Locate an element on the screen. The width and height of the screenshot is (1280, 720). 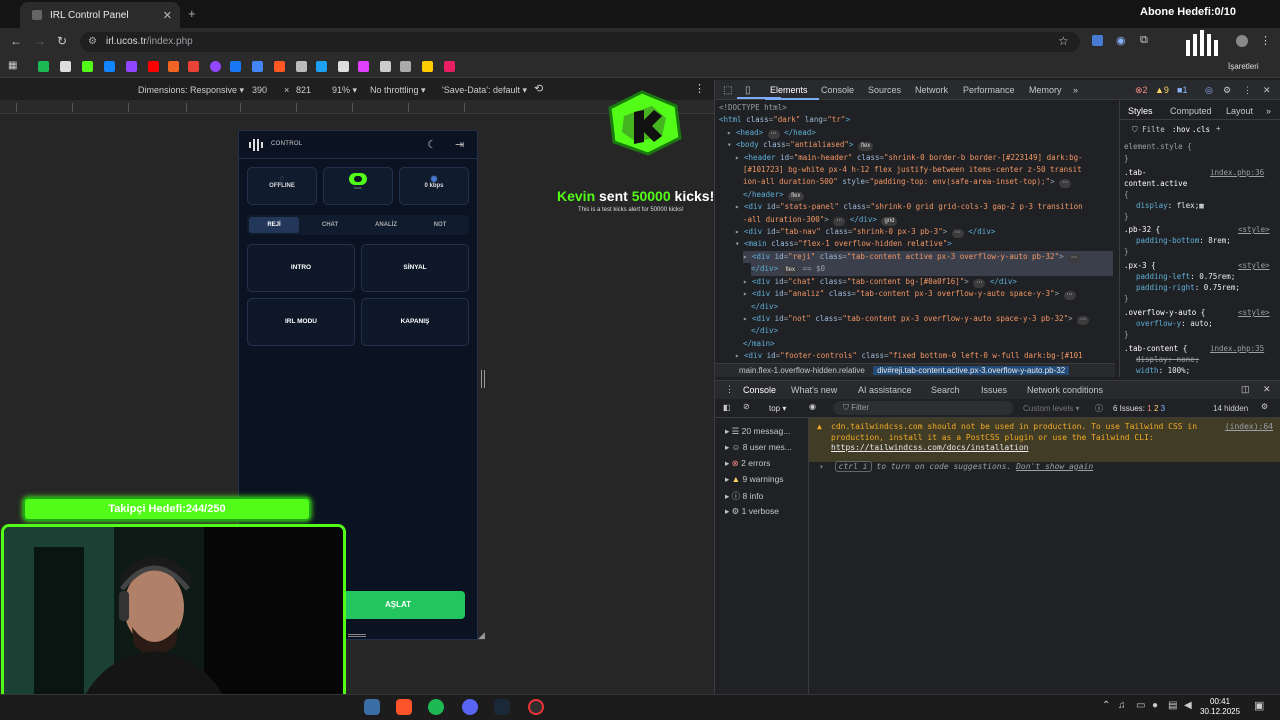
tab-reji: REJİ is located at coordinates (274, 225).